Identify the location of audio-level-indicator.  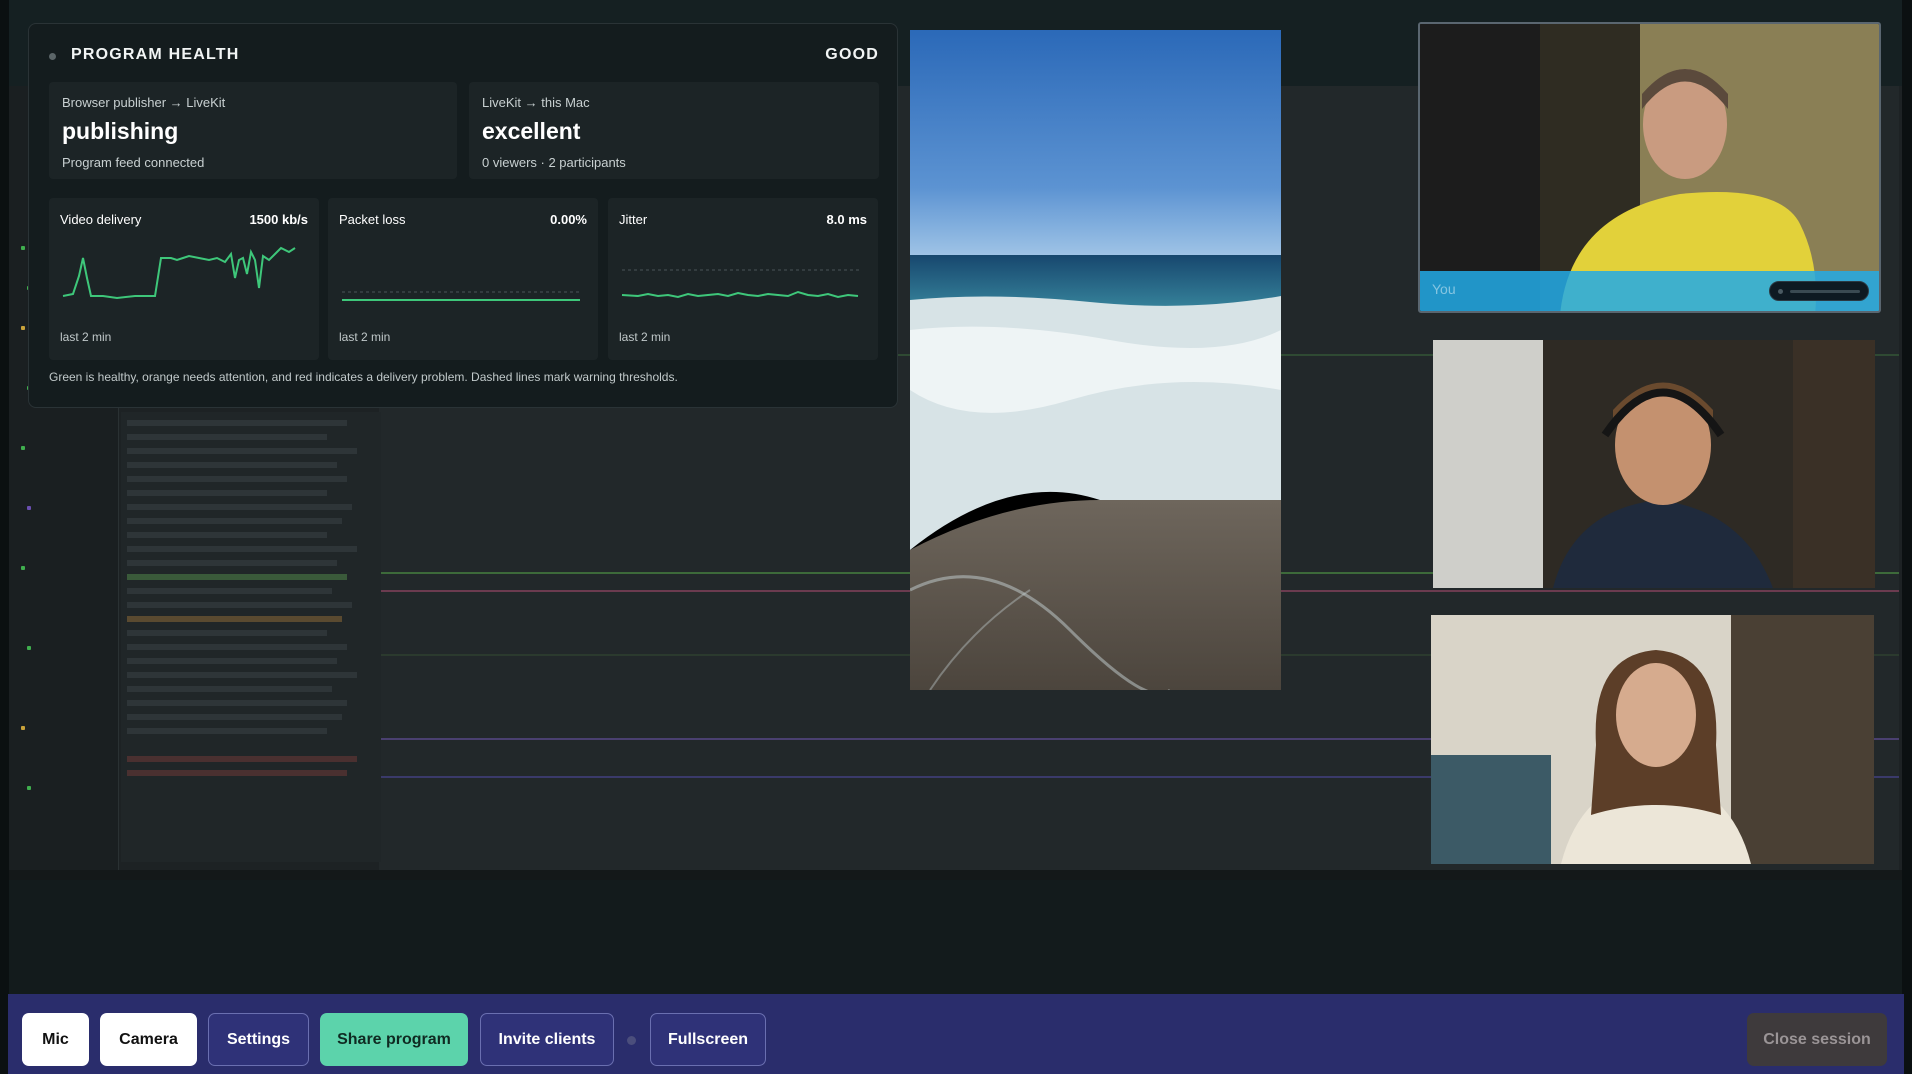
(1819, 291).